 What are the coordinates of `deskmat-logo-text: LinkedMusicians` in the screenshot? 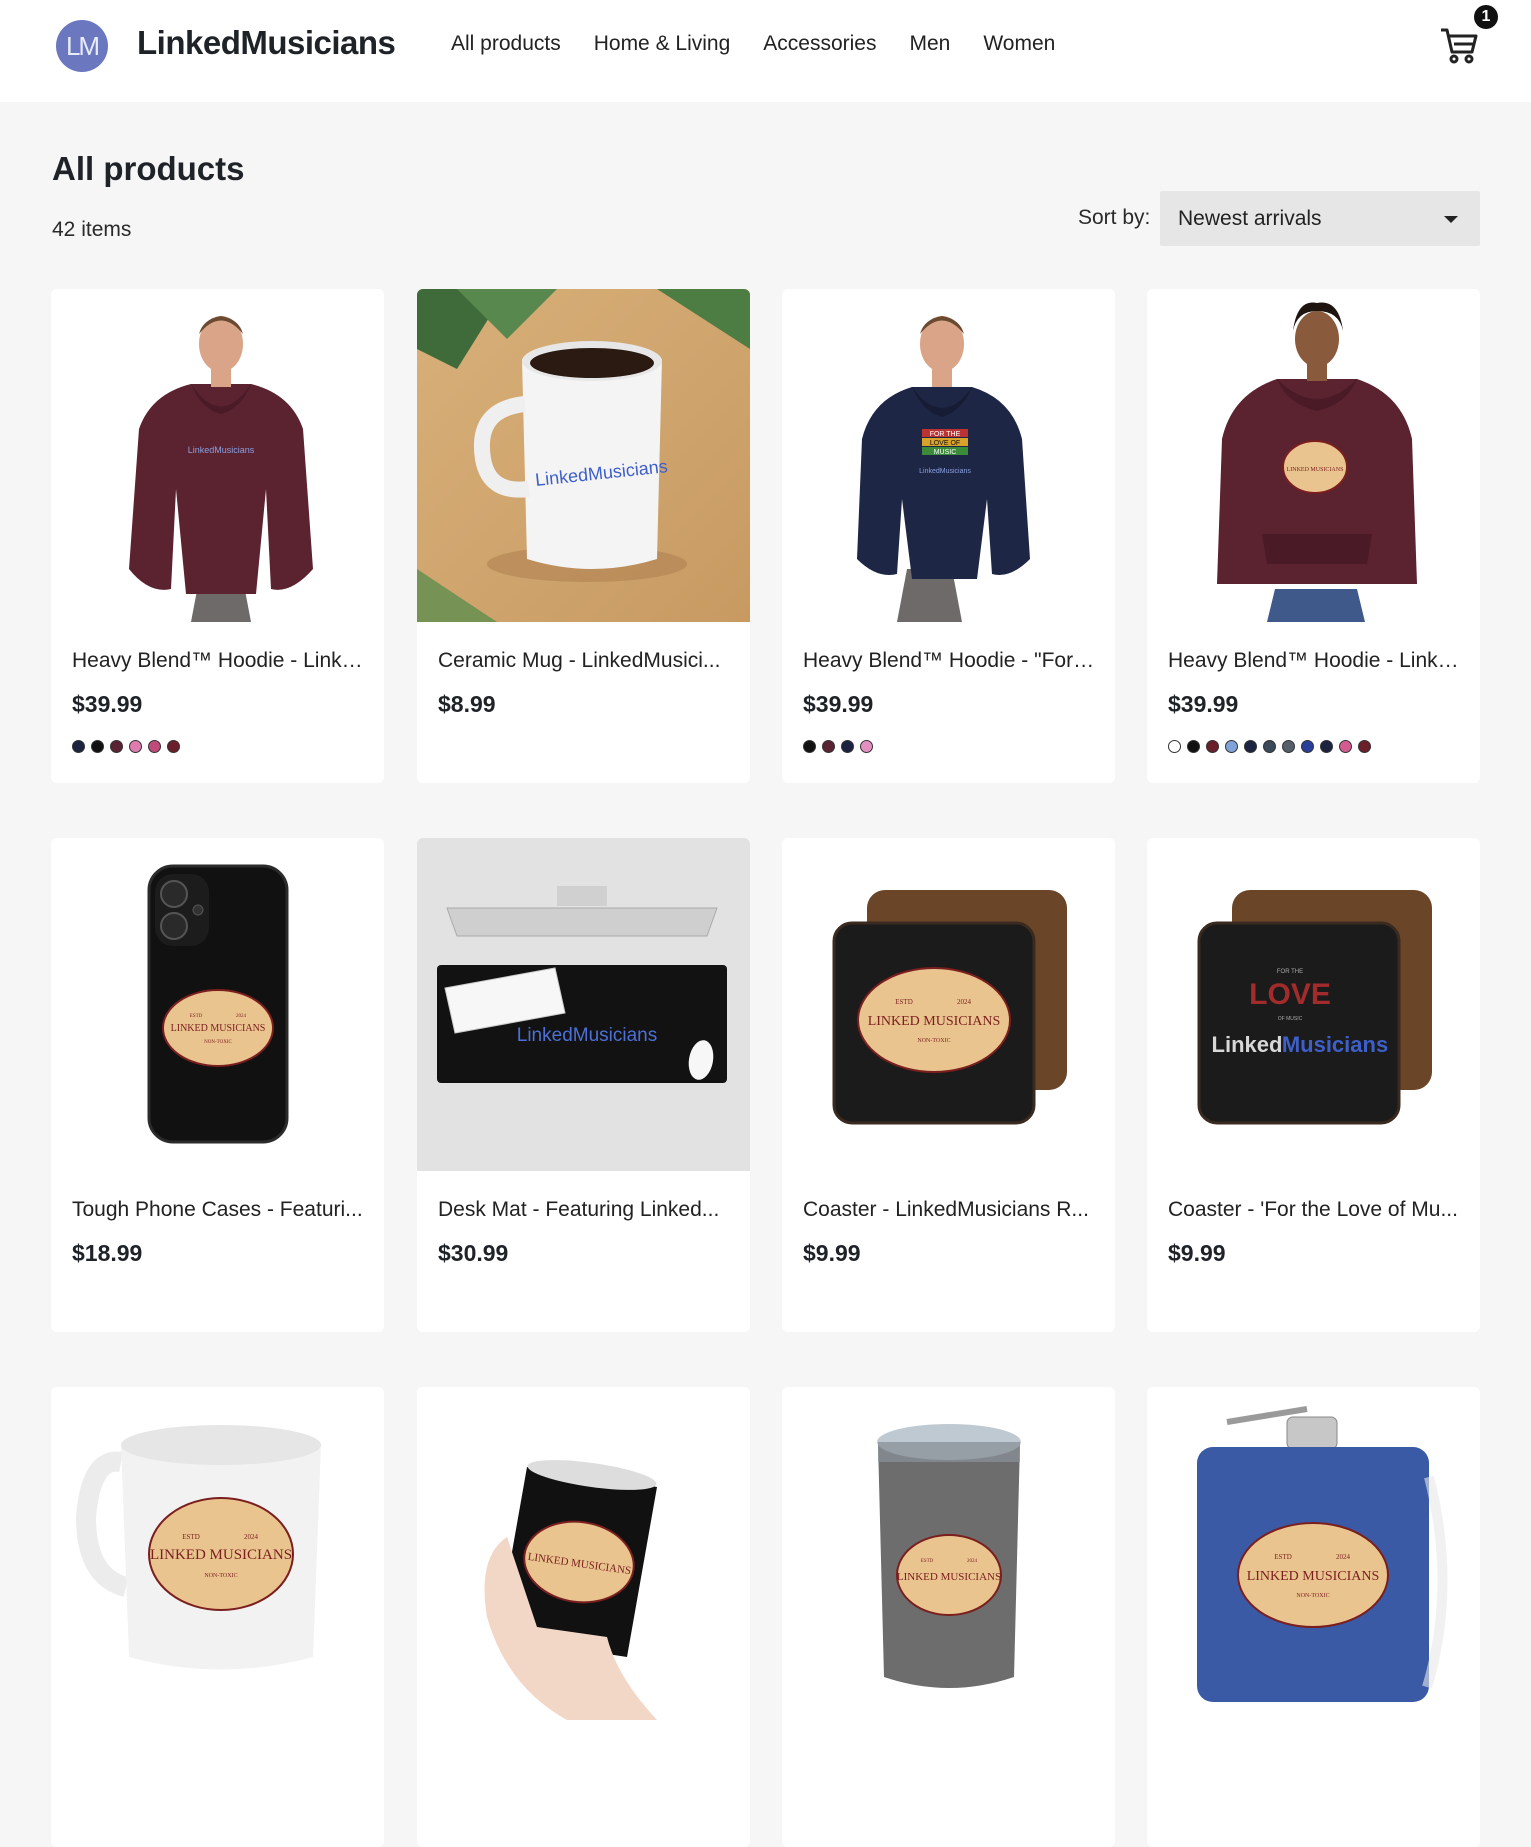 It's located at (587, 1035).